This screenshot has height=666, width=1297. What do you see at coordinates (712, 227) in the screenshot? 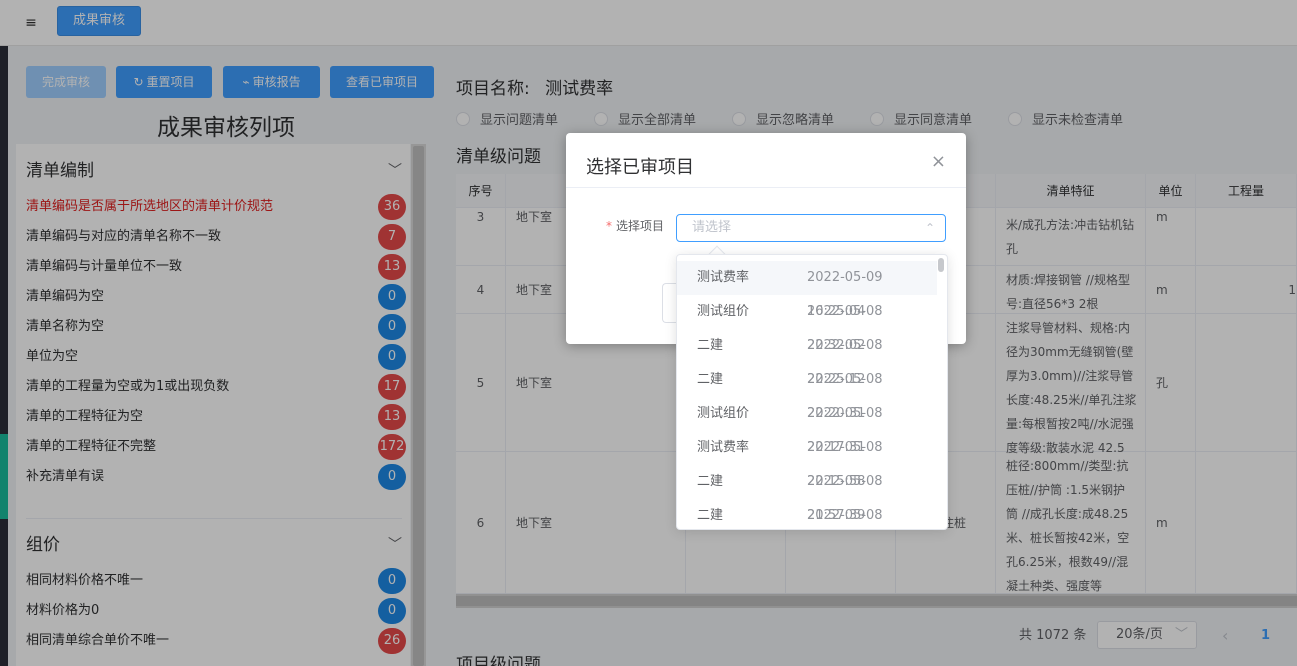
I see `select-placeholder: 请选择` at bounding box center [712, 227].